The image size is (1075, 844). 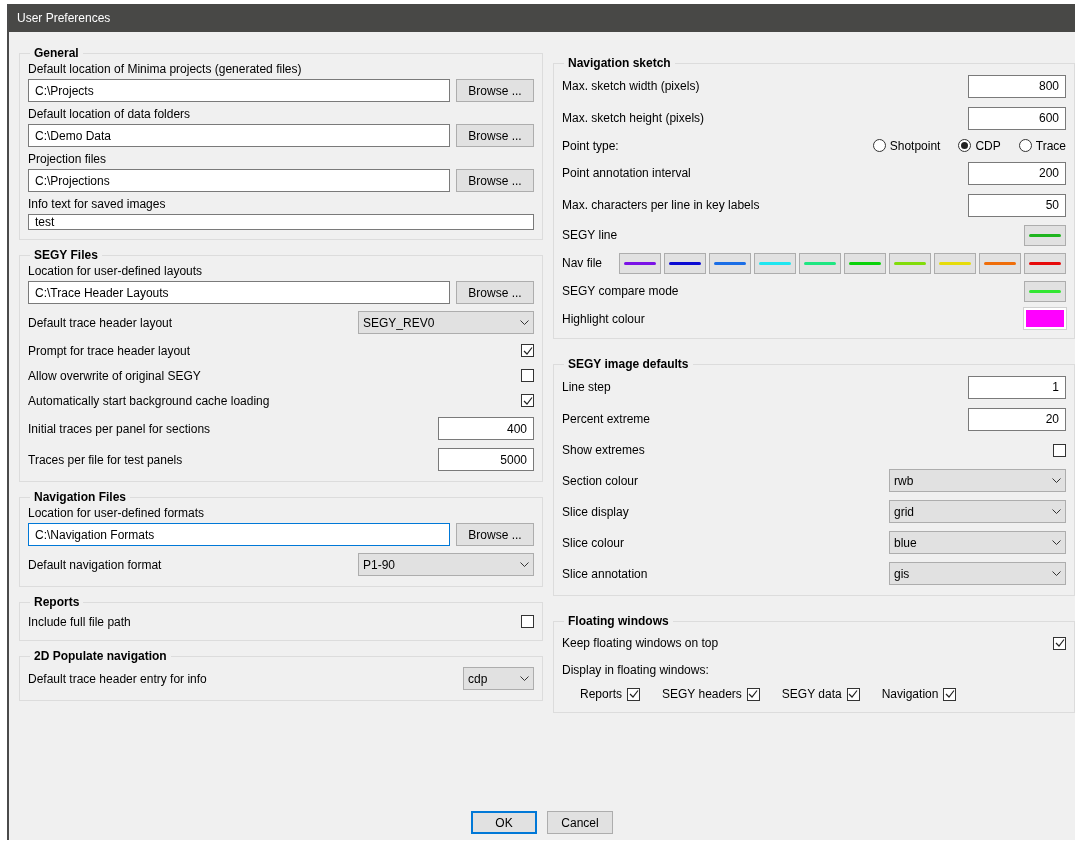 I want to click on number-field: 20, so click(x=1017, y=419).